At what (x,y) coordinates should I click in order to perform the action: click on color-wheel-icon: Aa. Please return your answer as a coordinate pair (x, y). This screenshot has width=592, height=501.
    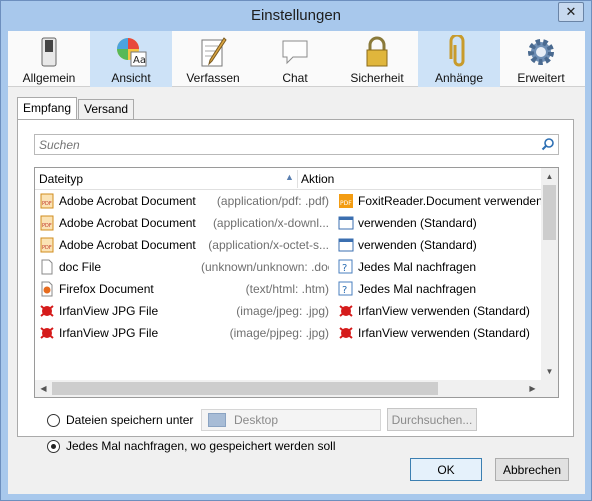
    Looking at the image, I should click on (131, 52).